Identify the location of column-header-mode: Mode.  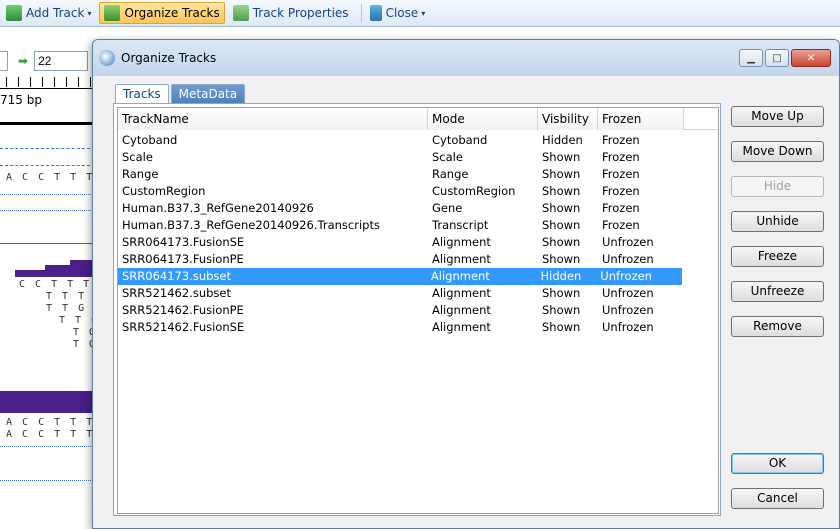
(483, 119).